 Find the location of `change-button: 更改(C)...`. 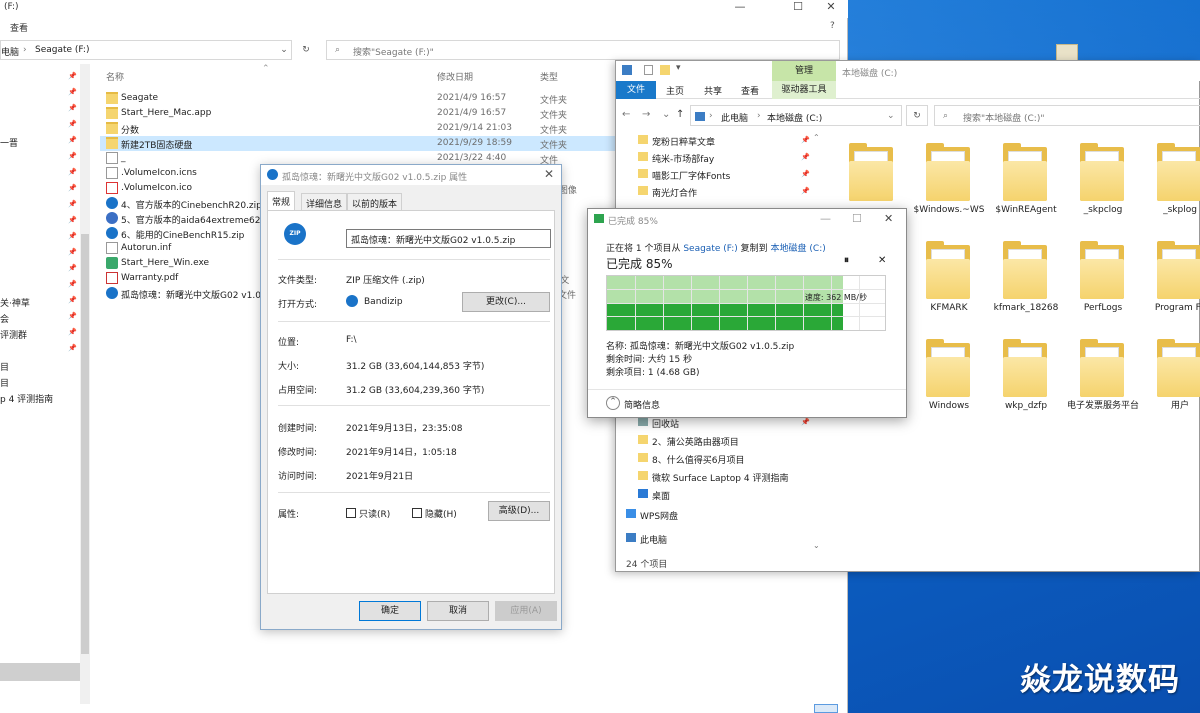

change-button: 更改(C)... is located at coordinates (506, 302).